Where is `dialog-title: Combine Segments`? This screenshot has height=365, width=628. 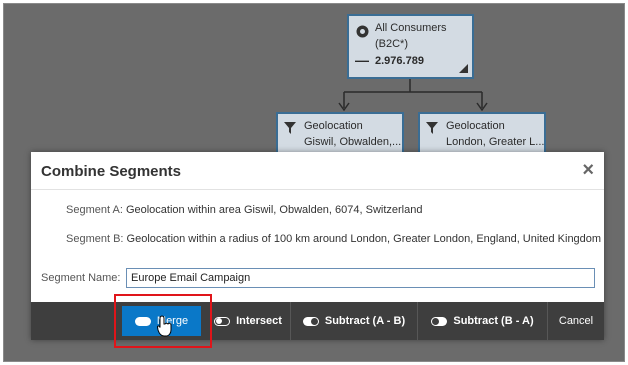
dialog-title: Combine Segments is located at coordinates (111, 171).